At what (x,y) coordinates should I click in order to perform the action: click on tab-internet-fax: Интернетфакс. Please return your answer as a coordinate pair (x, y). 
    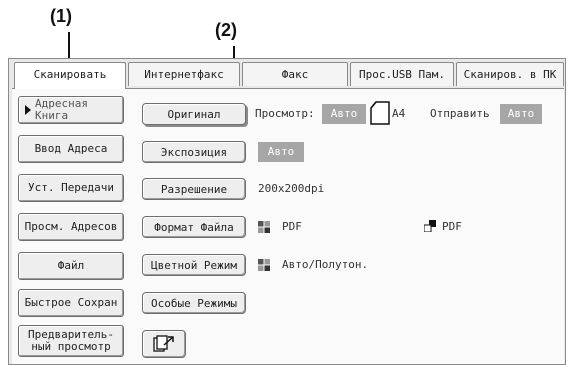
    Looking at the image, I should click on (184, 74).